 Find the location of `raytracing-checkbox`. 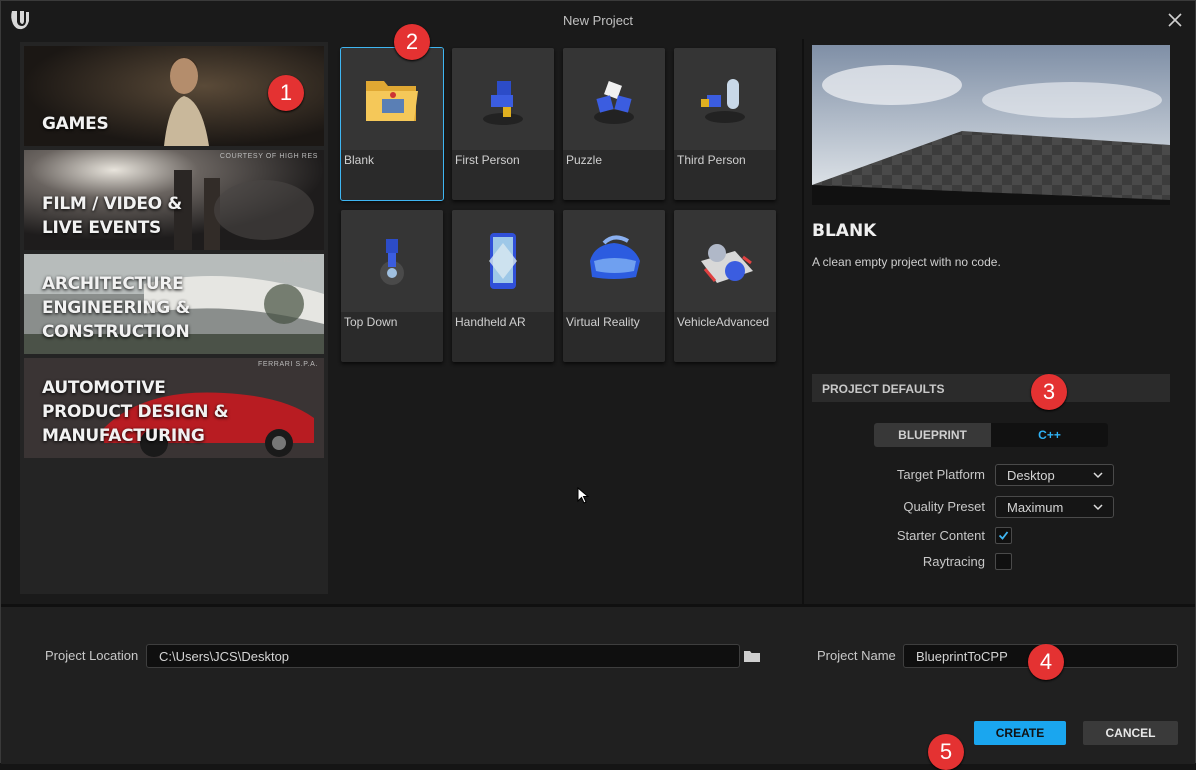

raytracing-checkbox is located at coordinates (1003, 561).